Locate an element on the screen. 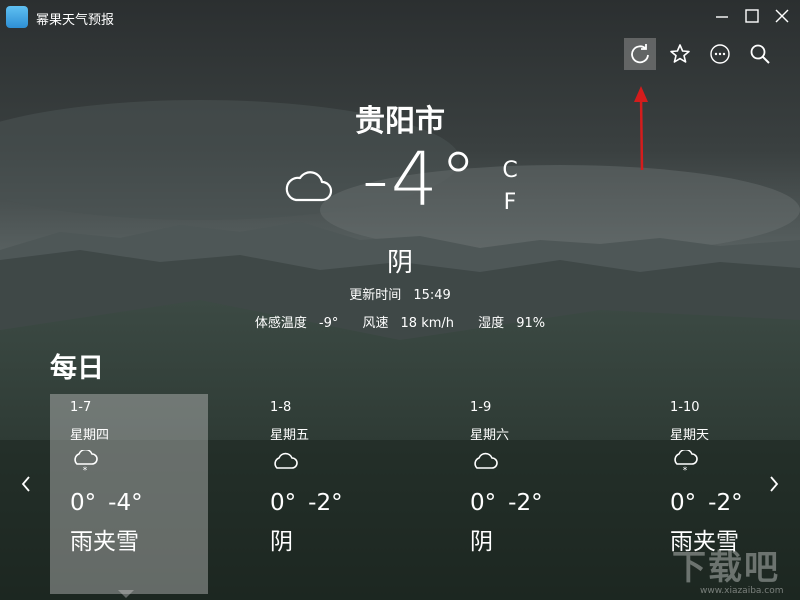 This screenshot has width=800, height=600. refresh-icon is located at coordinates (640, 54).